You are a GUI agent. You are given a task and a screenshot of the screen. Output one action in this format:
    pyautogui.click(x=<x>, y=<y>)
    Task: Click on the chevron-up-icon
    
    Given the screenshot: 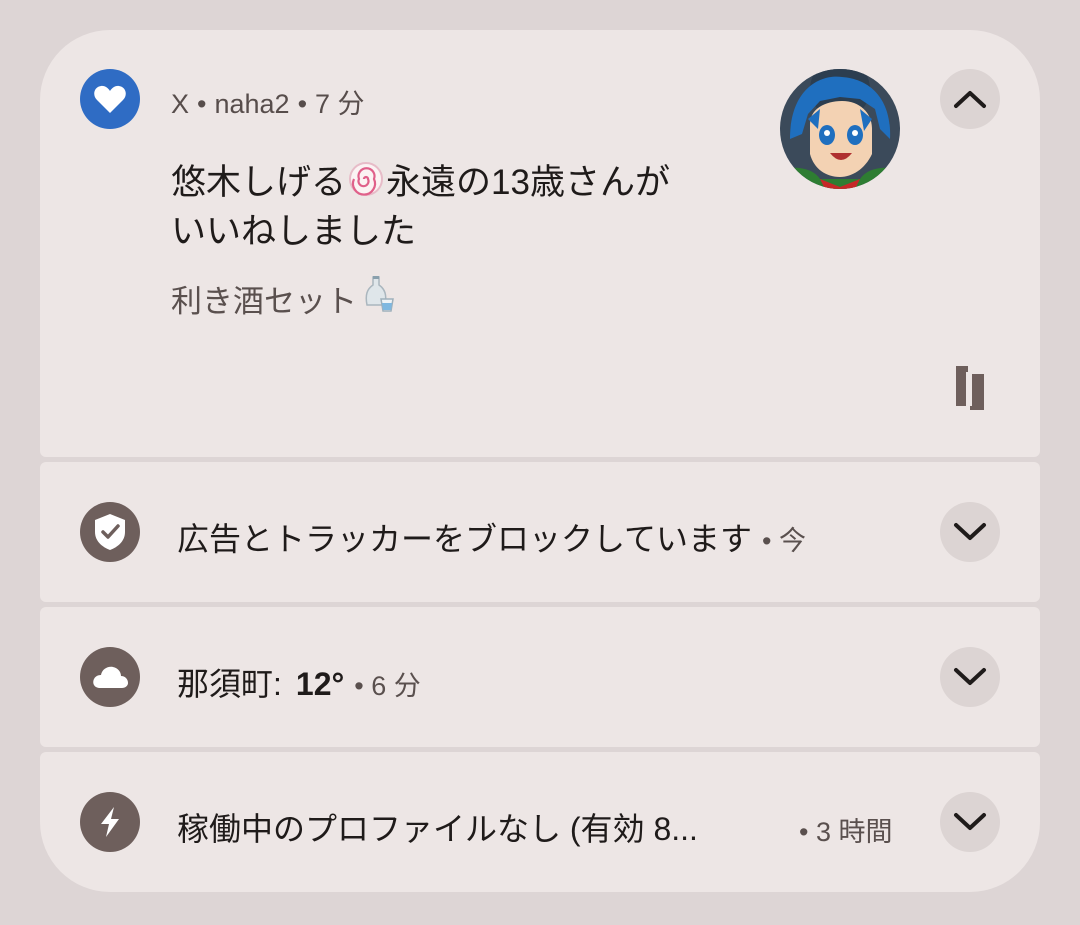 What is the action you would take?
    pyautogui.click(x=970, y=99)
    